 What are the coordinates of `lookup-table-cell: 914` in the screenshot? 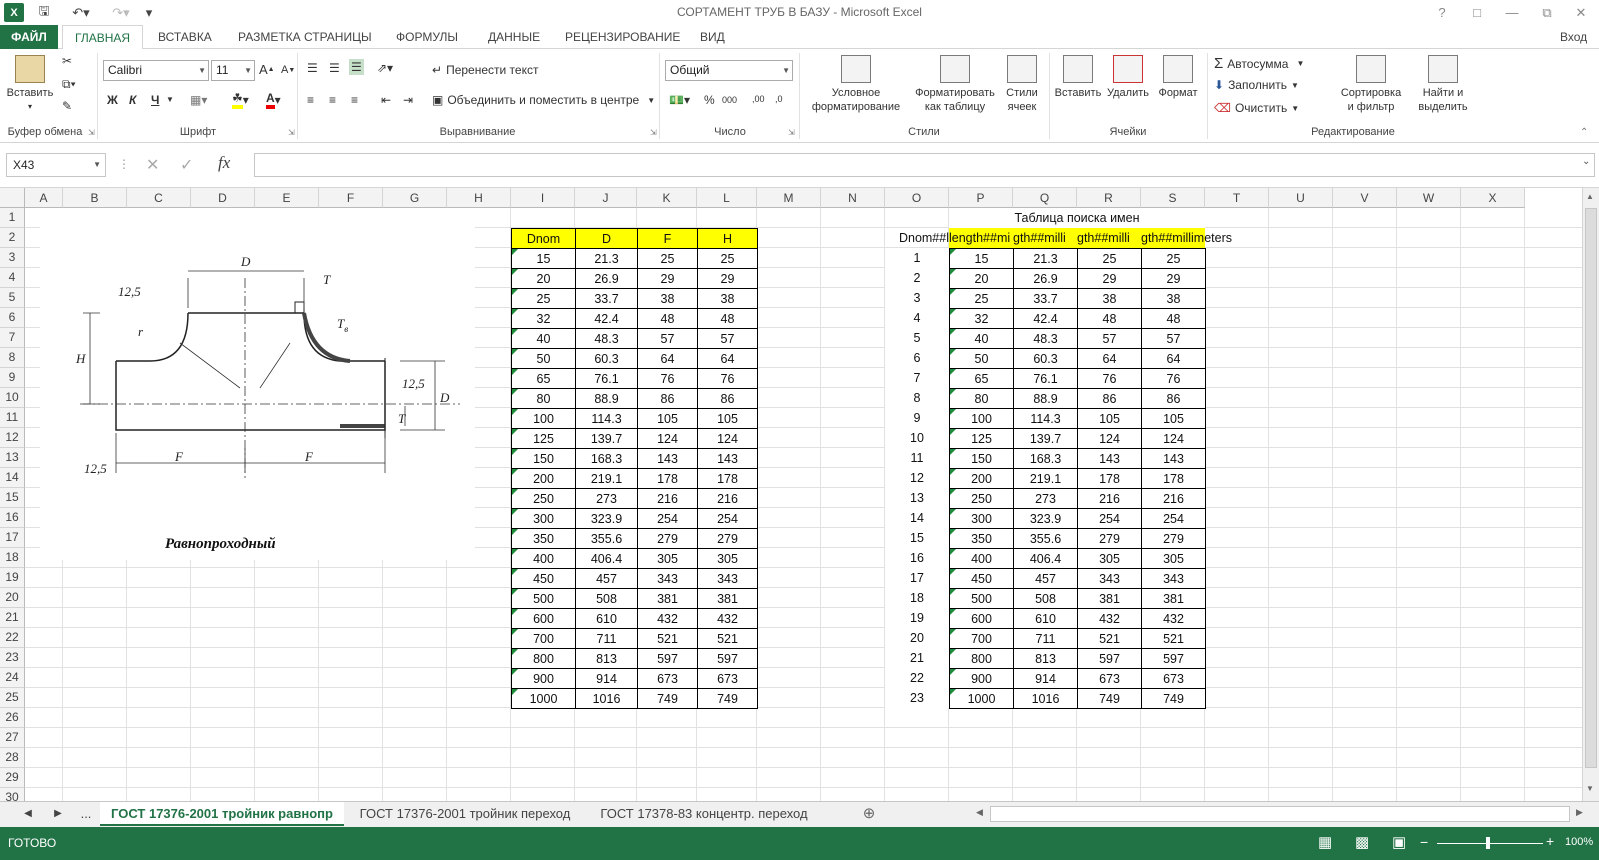 It's located at (1045, 678).